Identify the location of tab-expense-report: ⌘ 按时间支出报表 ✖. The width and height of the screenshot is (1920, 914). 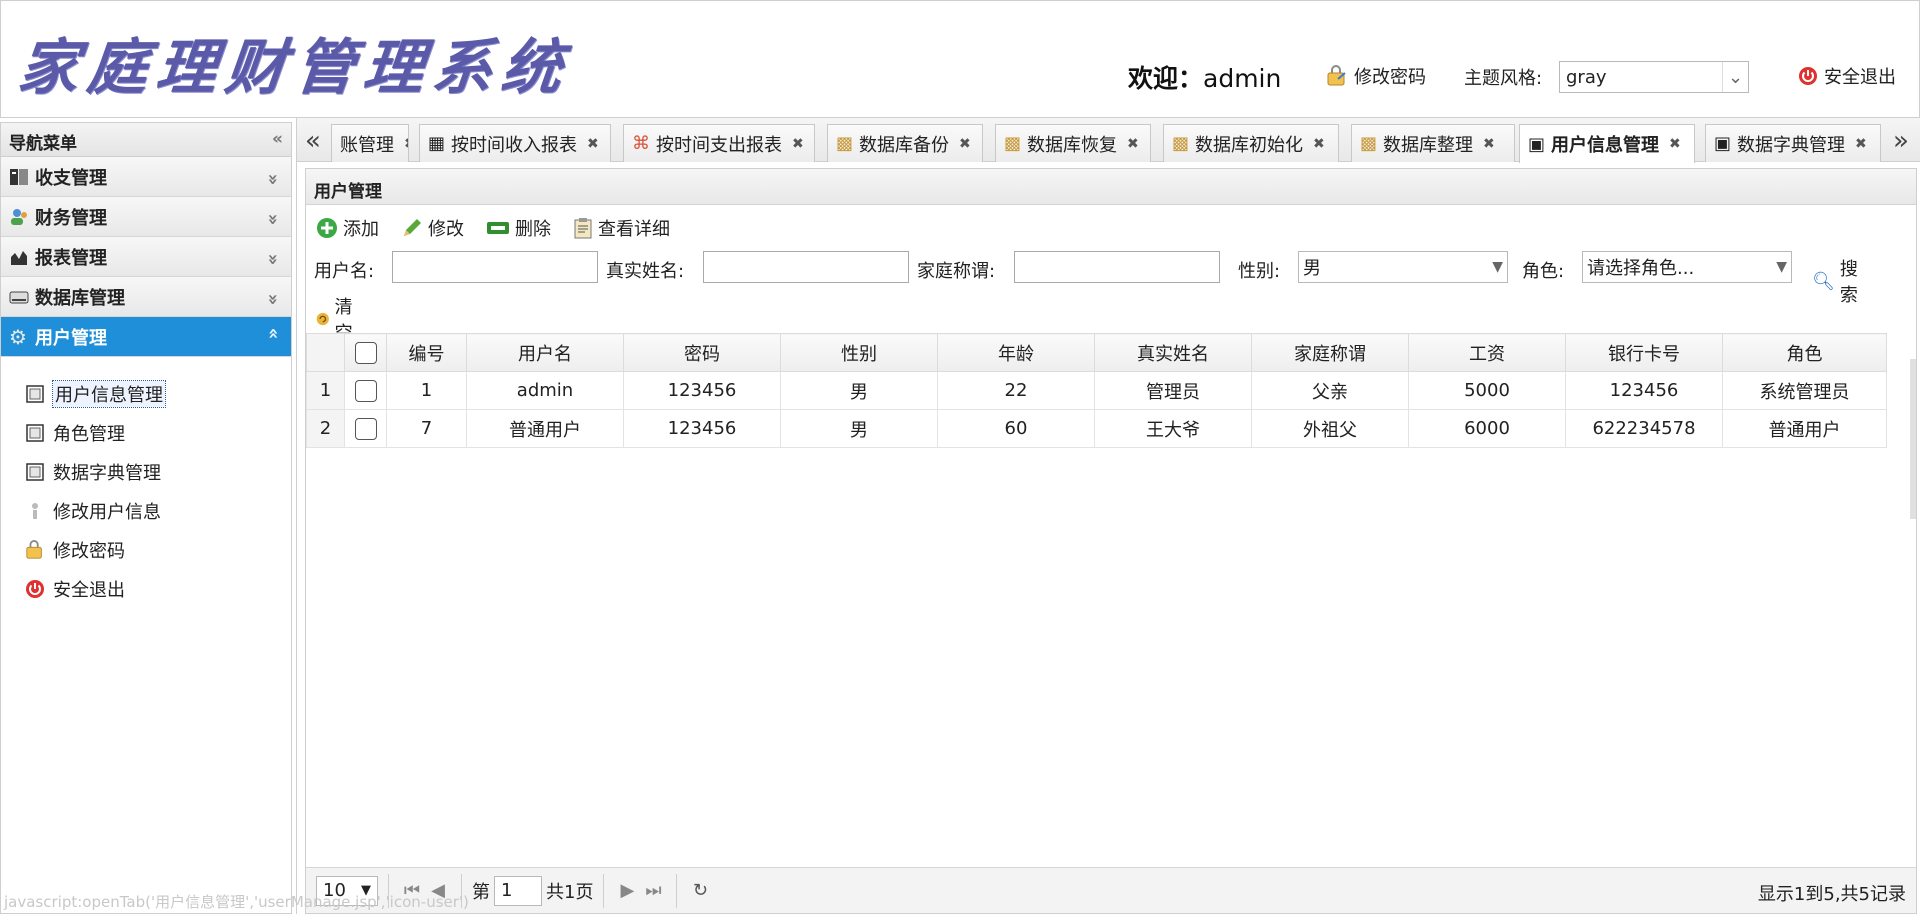
(719, 143).